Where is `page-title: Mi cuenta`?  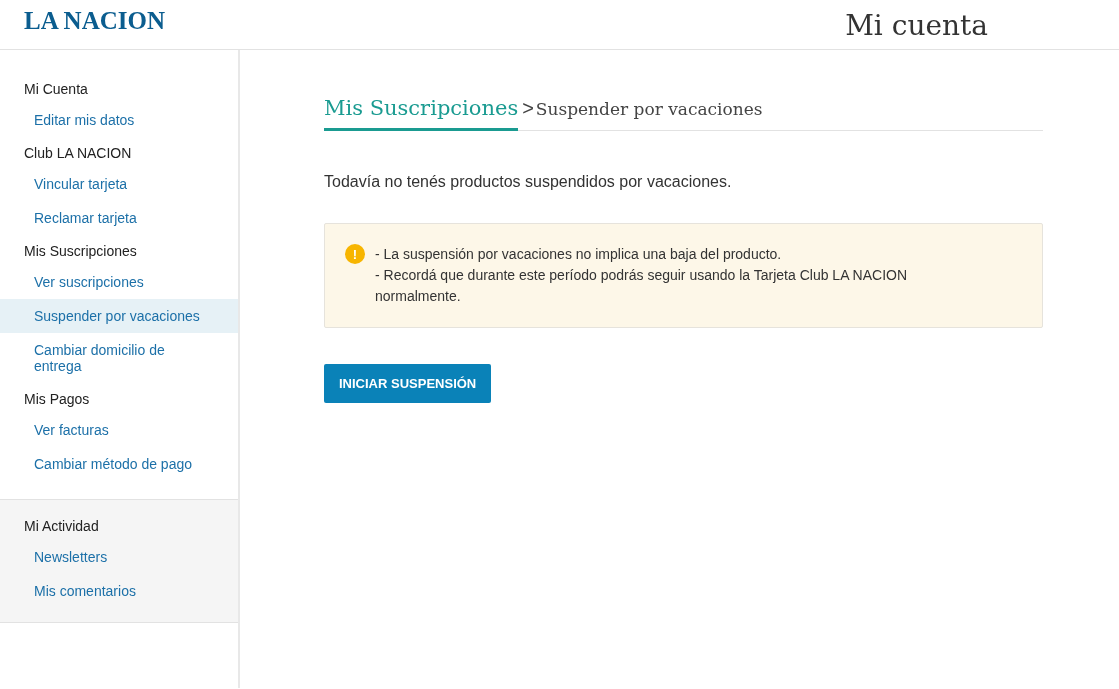 page-title: Mi cuenta is located at coordinates (916, 25).